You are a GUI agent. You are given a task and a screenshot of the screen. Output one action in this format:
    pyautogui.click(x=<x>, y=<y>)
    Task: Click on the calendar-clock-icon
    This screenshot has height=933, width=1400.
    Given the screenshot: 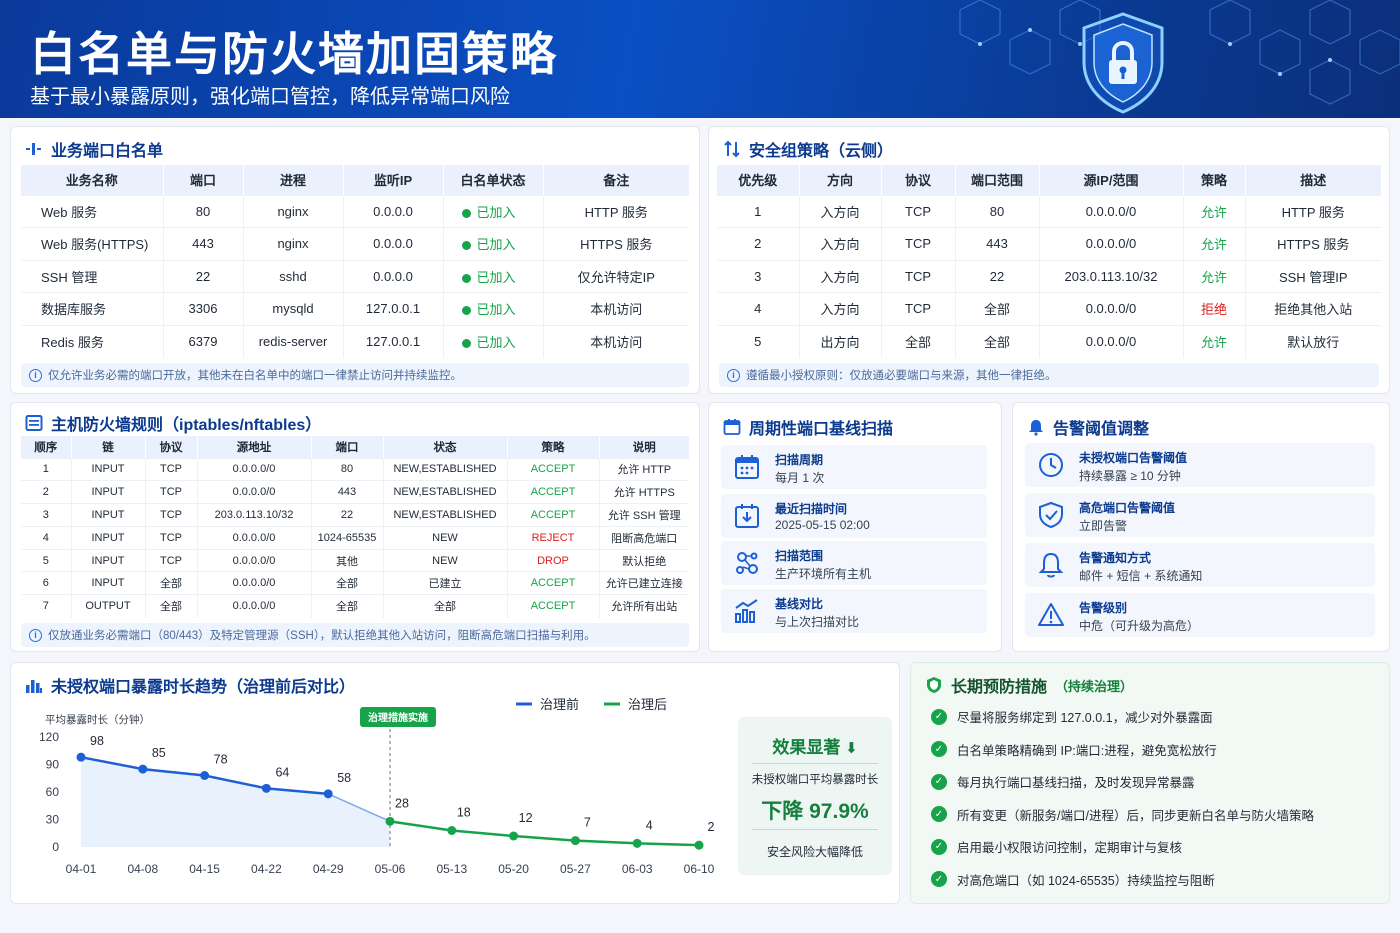 What is the action you would take?
    pyautogui.click(x=747, y=516)
    